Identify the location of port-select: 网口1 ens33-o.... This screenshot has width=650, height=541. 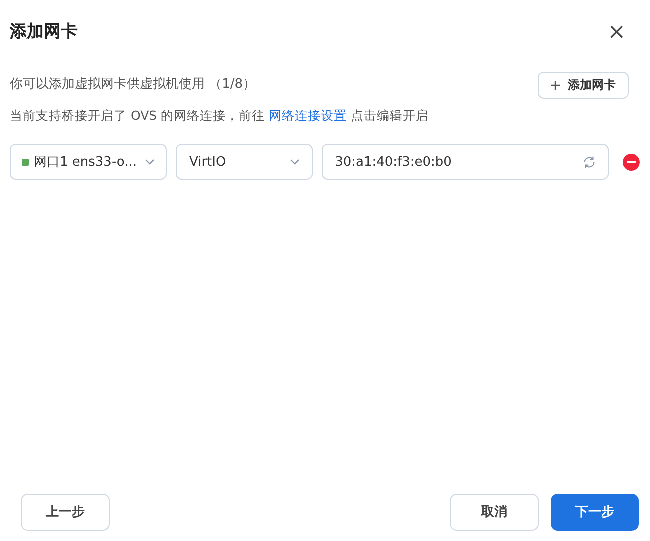
(89, 162).